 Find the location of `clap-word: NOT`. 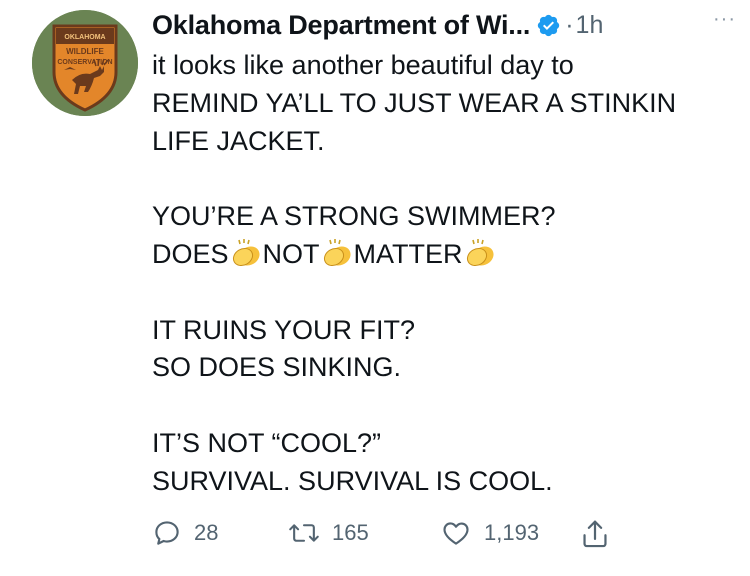

clap-word: NOT is located at coordinates (291, 253).